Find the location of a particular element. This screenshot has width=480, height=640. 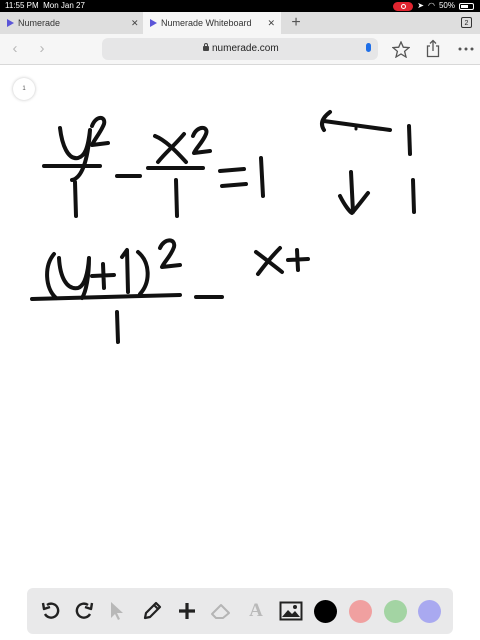

tab-count-button: 2 is located at coordinates (466, 22).